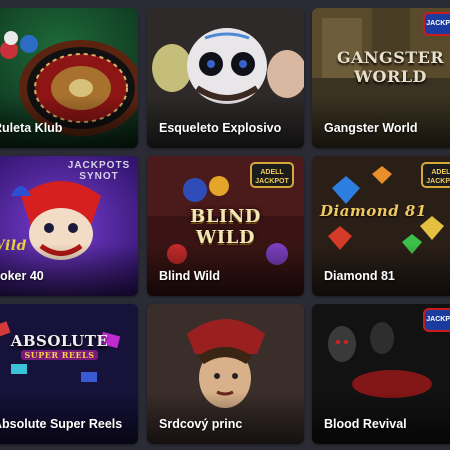 This screenshot has width=450, height=450. What do you see at coordinates (365, 424) in the screenshot?
I see `game-title: Blood Revival` at bounding box center [365, 424].